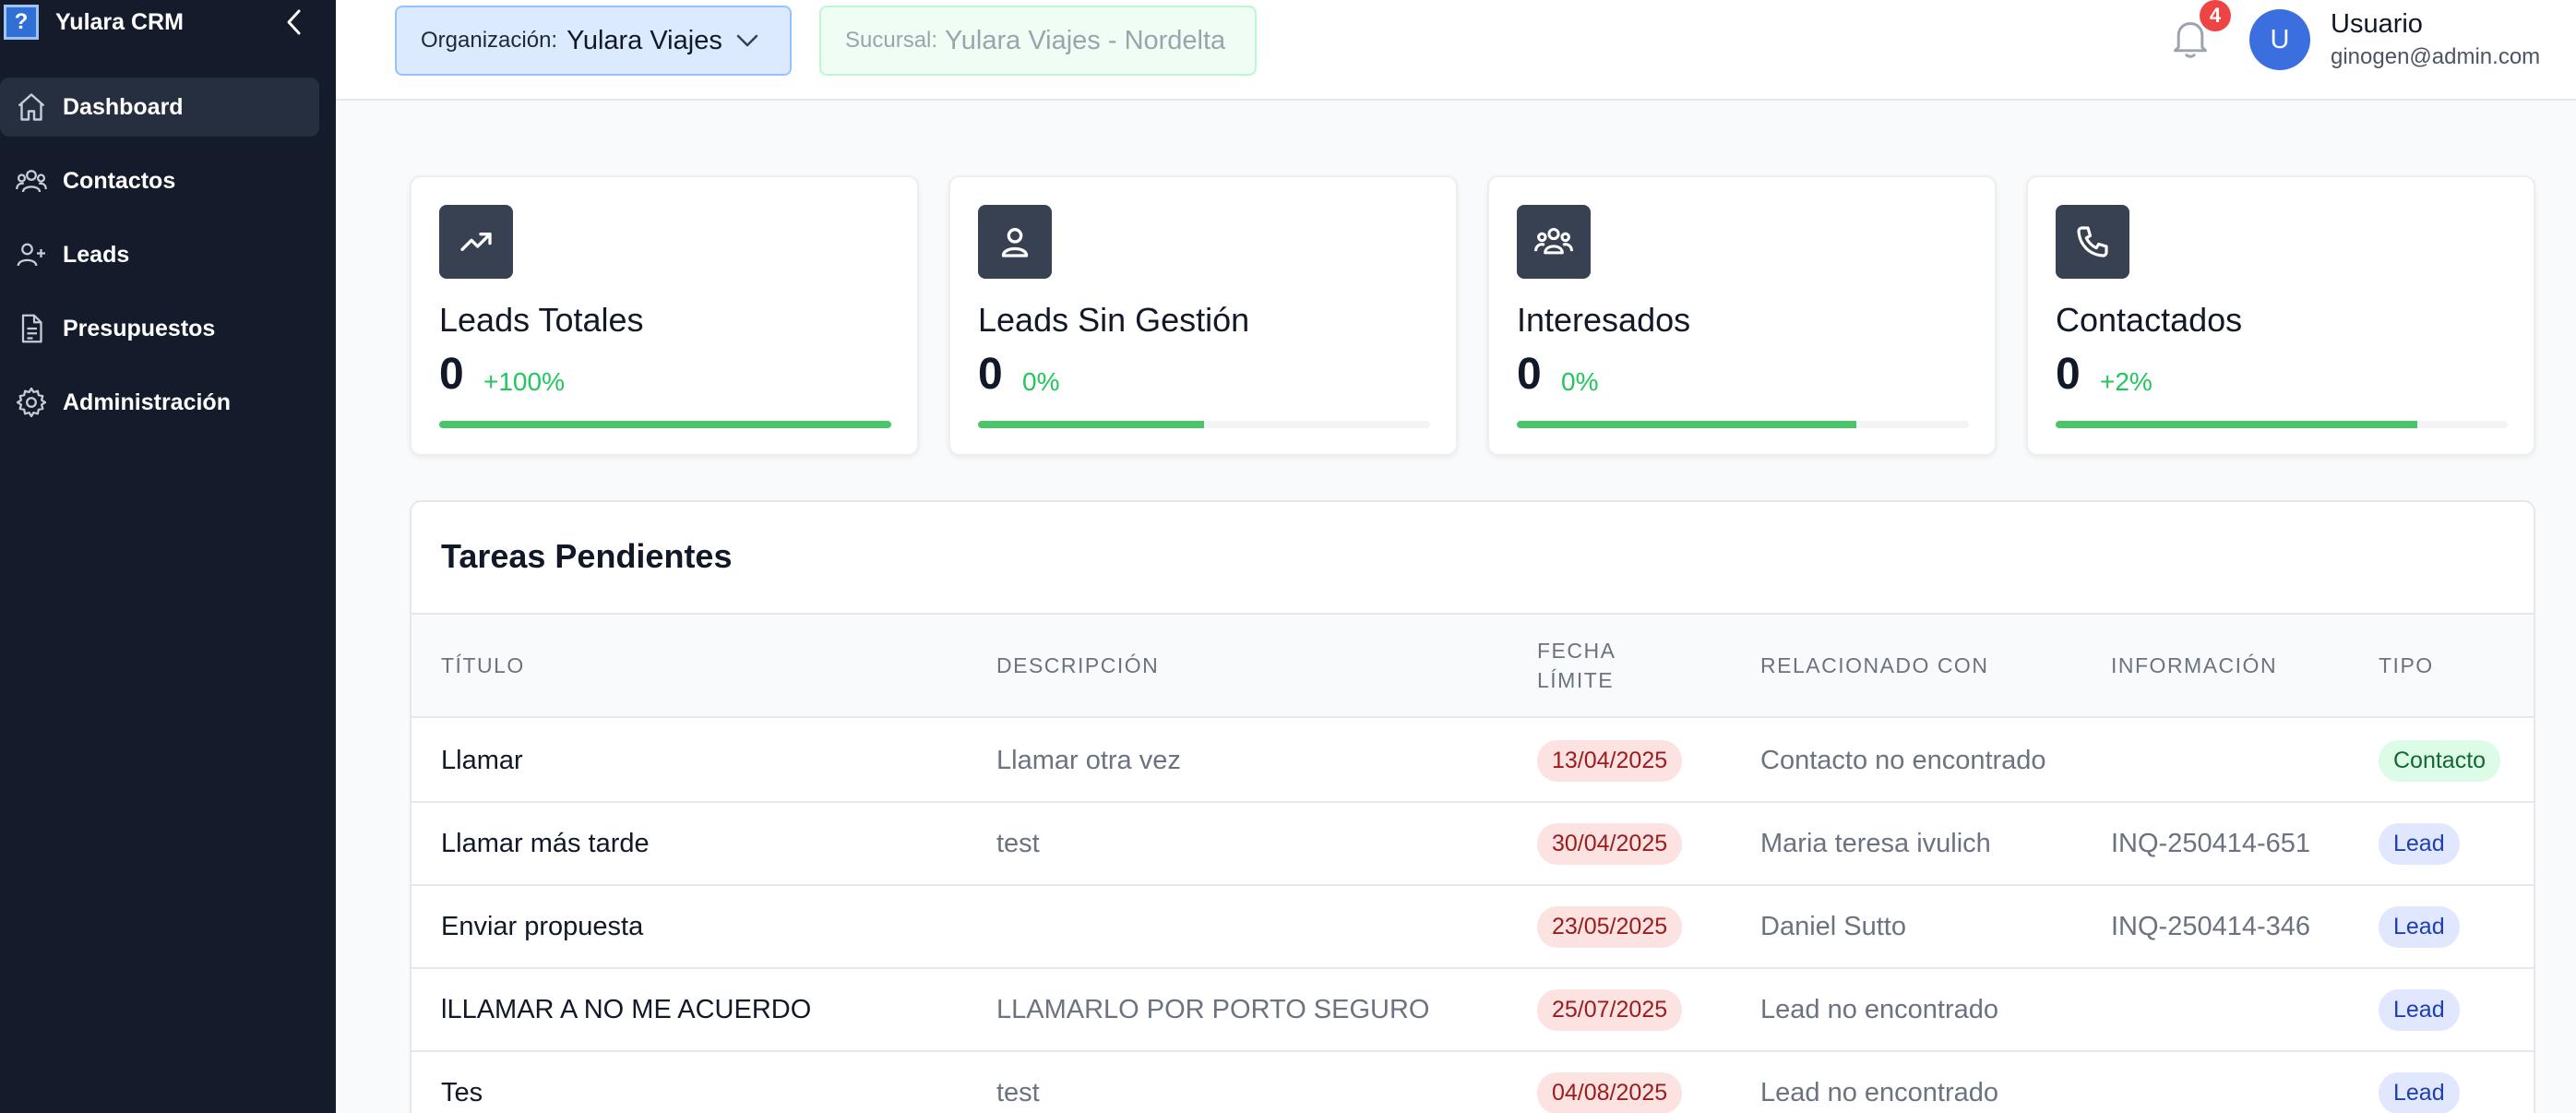 Image resolution: width=2576 pixels, height=1113 pixels. Describe the element at coordinates (1041, 381) in the screenshot. I see `stat-delta: 0%` at that location.